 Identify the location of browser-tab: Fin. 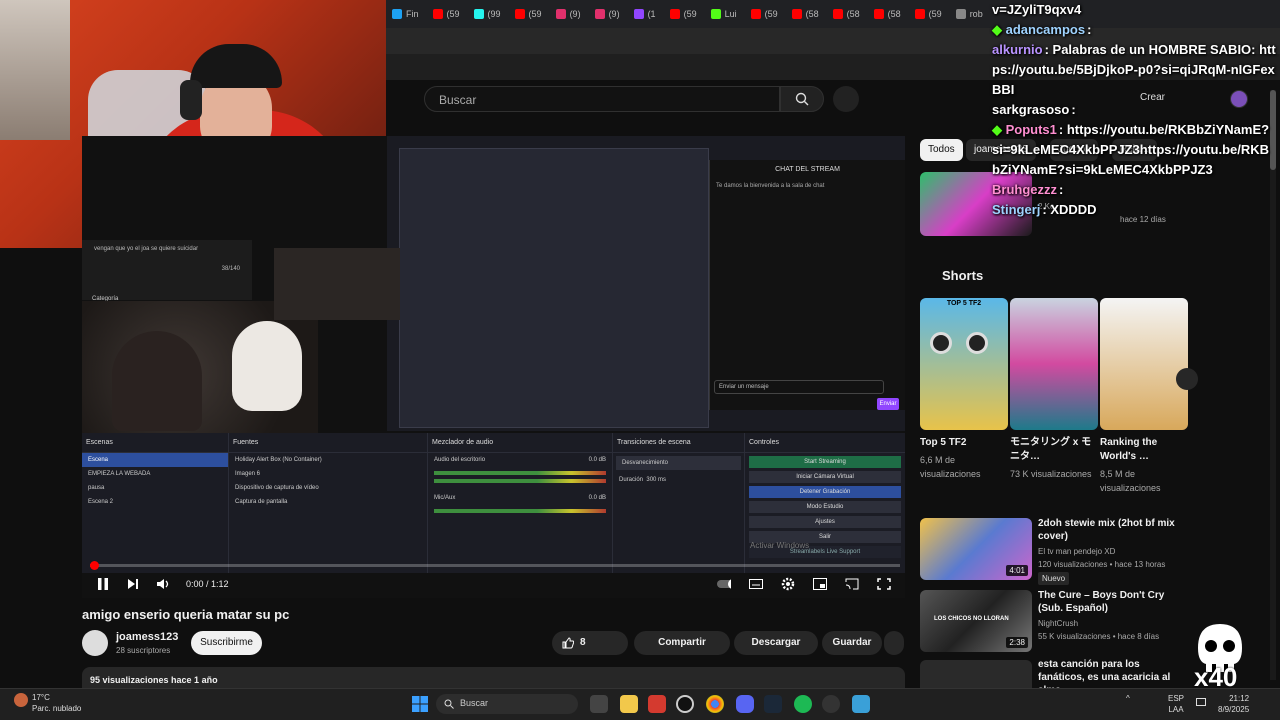
(405, 14).